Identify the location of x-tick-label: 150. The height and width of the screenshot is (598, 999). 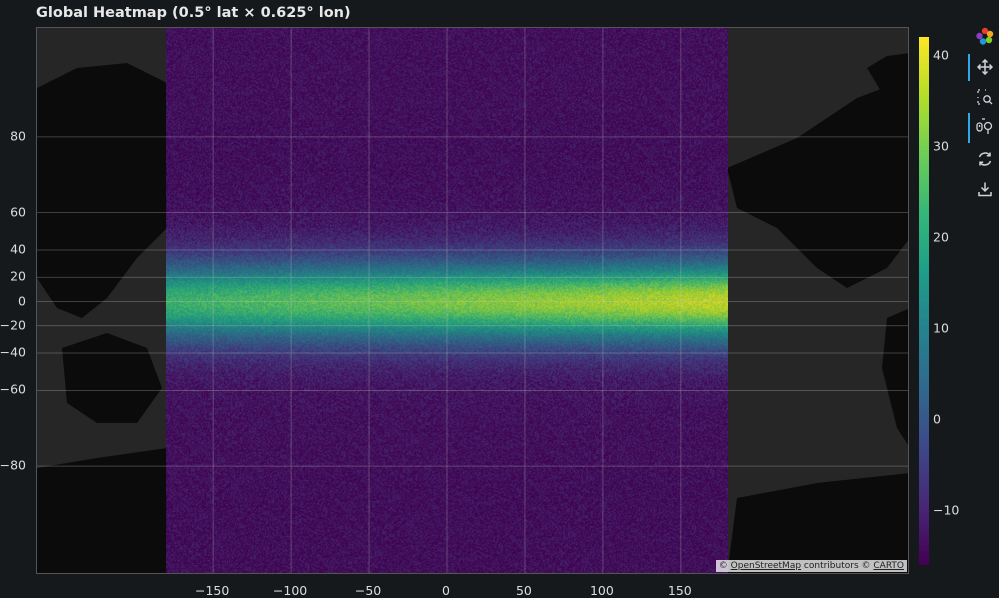
(679, 590).